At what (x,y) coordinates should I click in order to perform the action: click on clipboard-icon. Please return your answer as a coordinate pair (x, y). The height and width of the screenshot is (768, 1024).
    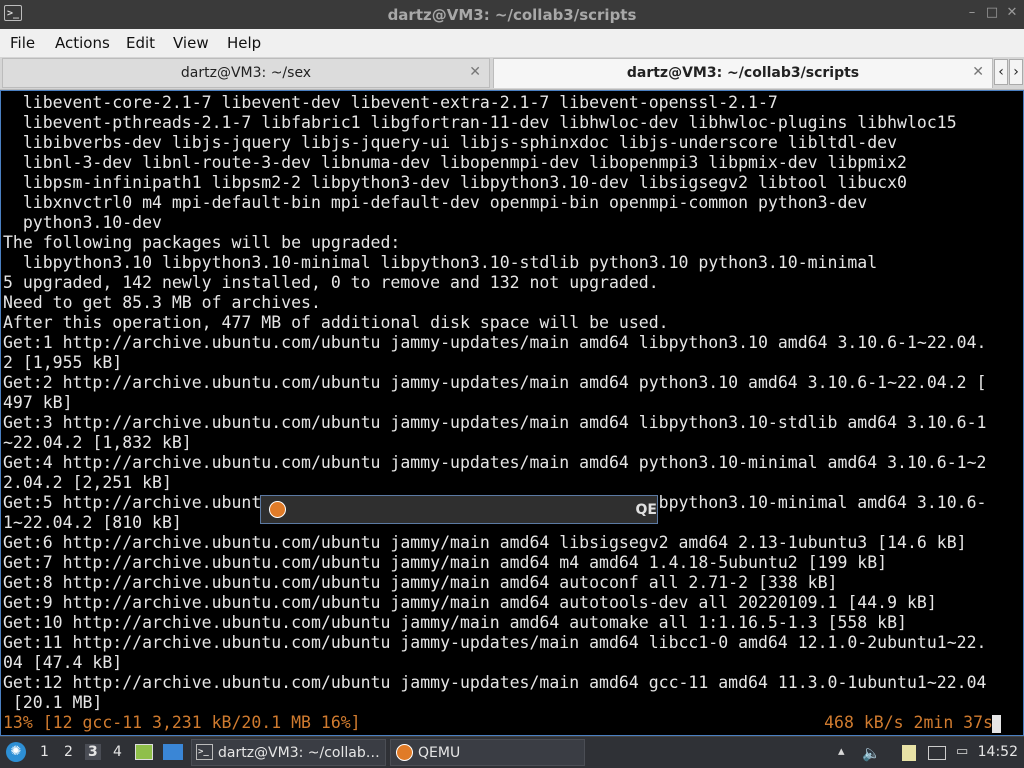
    Looking at the image, I should click on (909, 753).